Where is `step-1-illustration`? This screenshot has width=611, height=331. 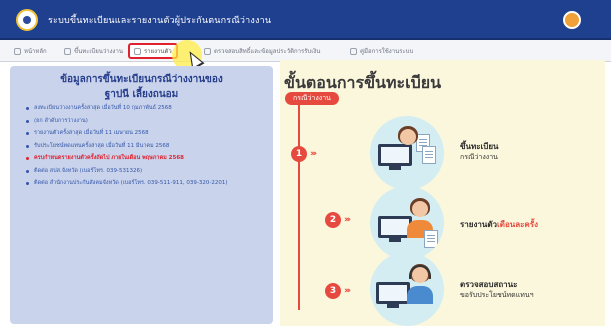 step-1-illustration is located at coordinates (407, 153).